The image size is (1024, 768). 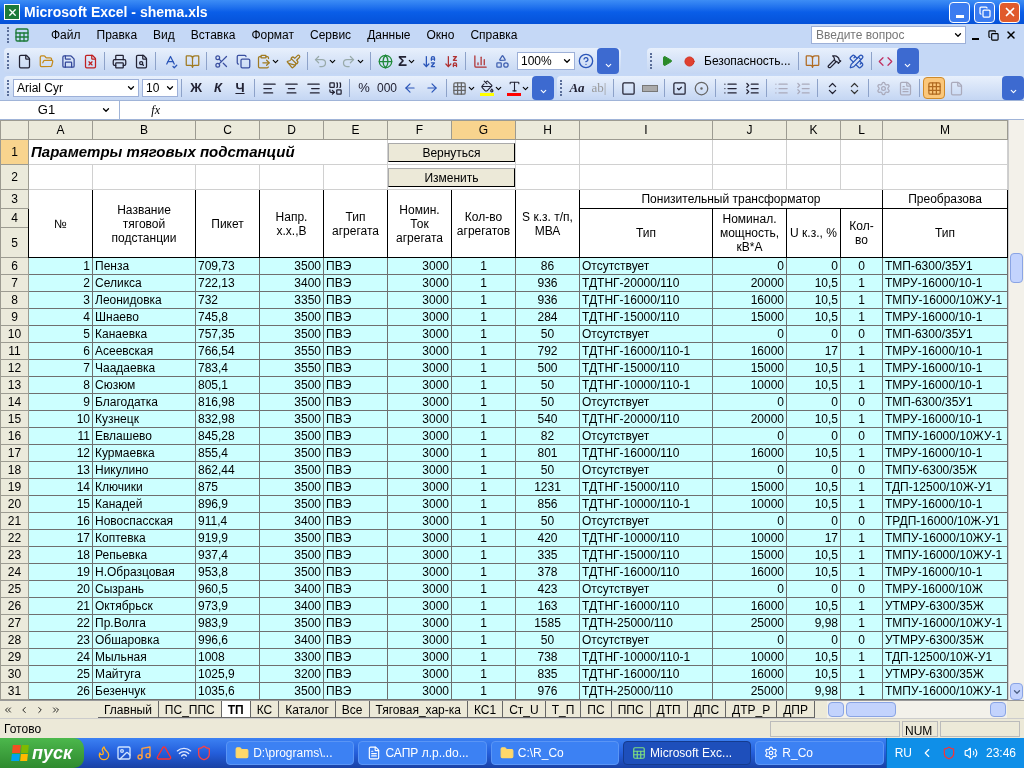 What do you see at coordinates (273, 35) in the screenshot?
I see `menu-item: Формат` at bounding box center [273, 35].